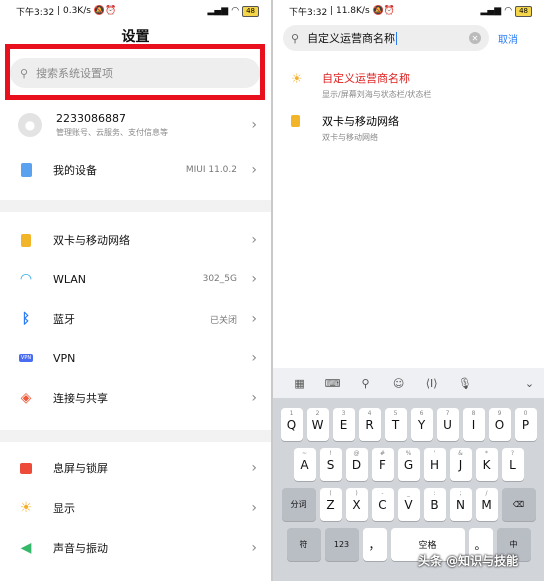  I want to click on lock-icon, so click(26, 468).